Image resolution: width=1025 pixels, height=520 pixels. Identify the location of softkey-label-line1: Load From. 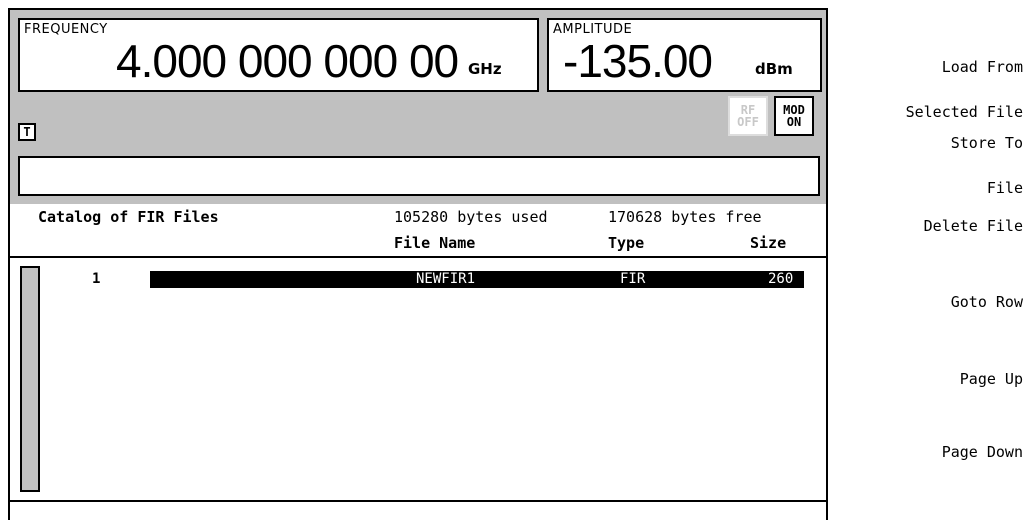
(982, 67).